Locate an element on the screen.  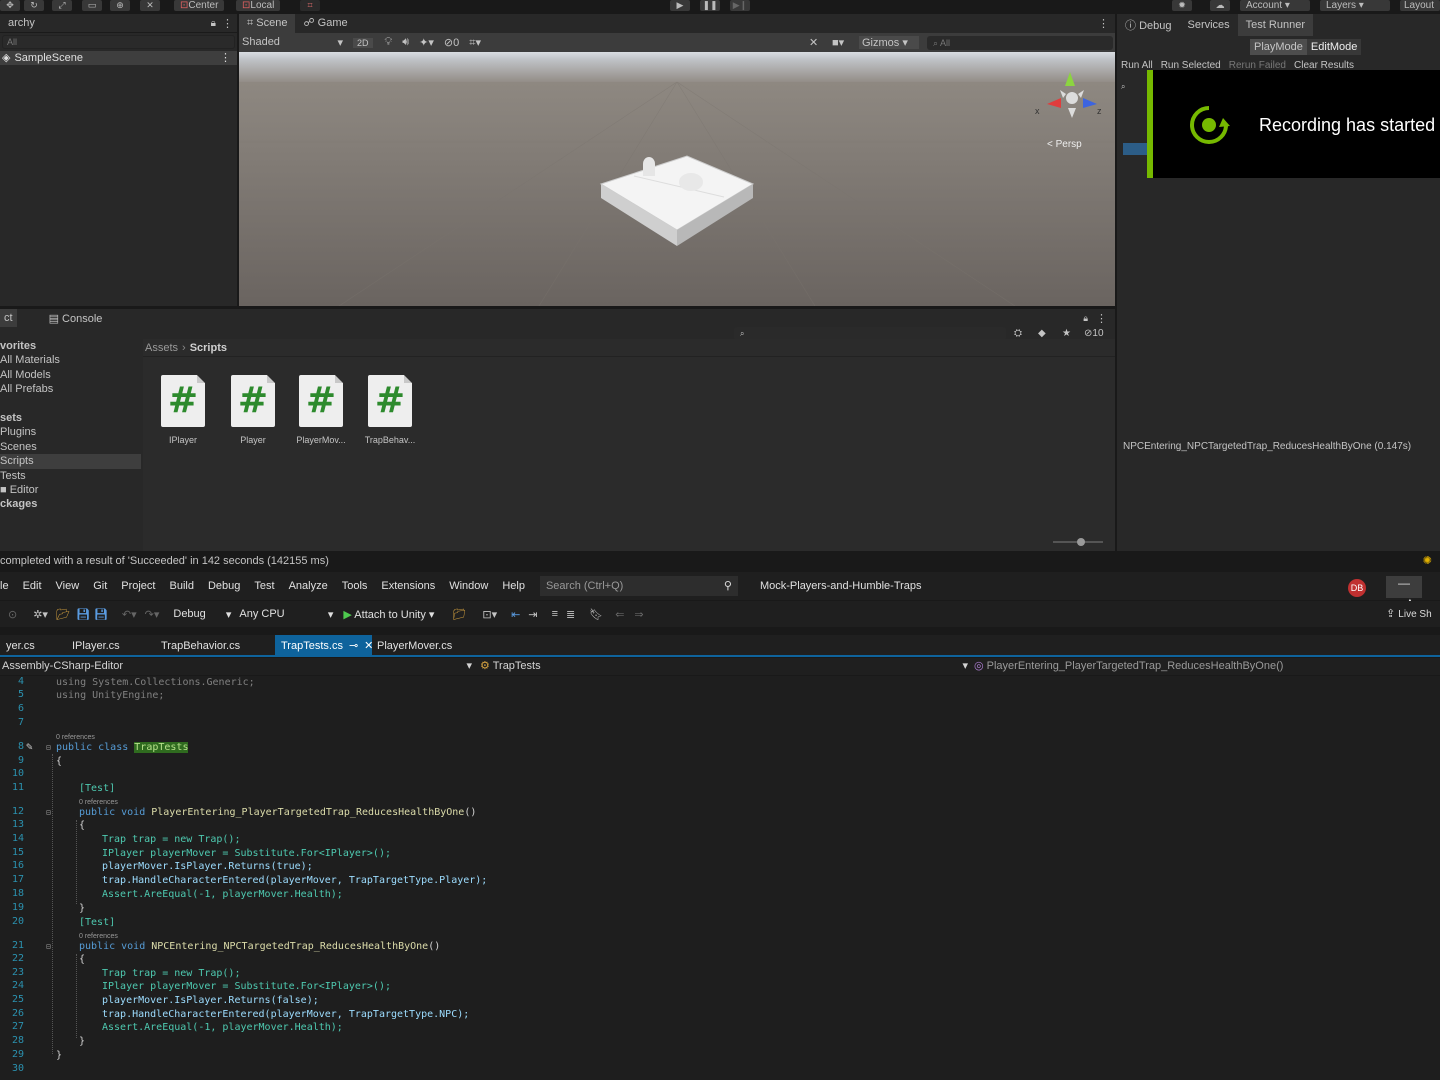
back-icon: ⊙ is located at coordinates (12, 614).